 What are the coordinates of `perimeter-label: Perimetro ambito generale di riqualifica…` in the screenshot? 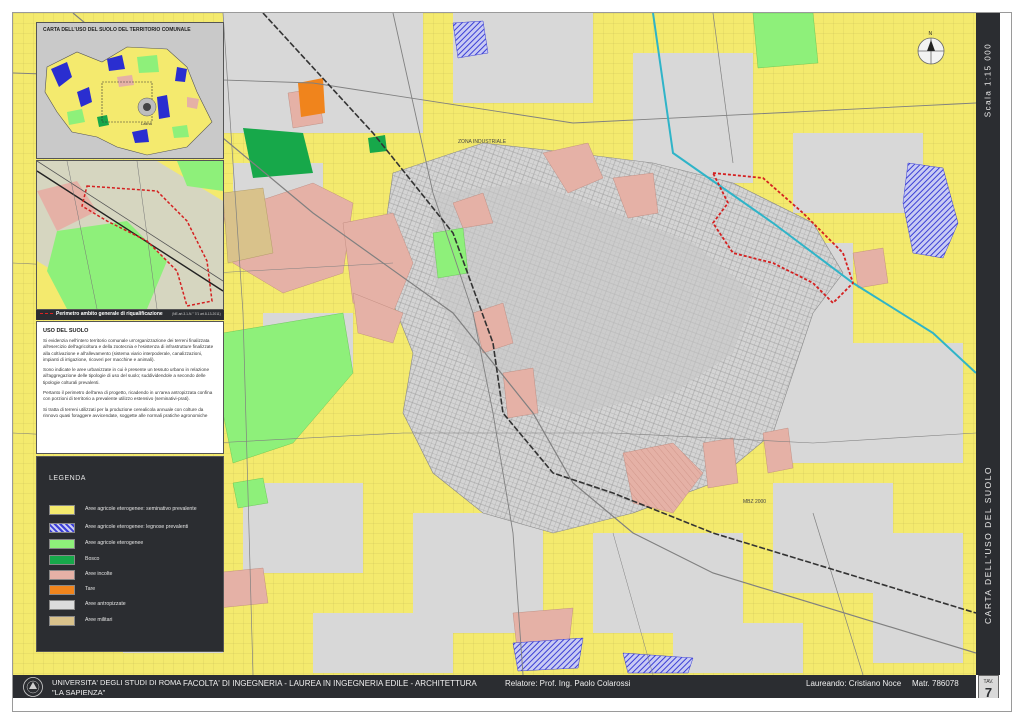 It's located at (109, 314).